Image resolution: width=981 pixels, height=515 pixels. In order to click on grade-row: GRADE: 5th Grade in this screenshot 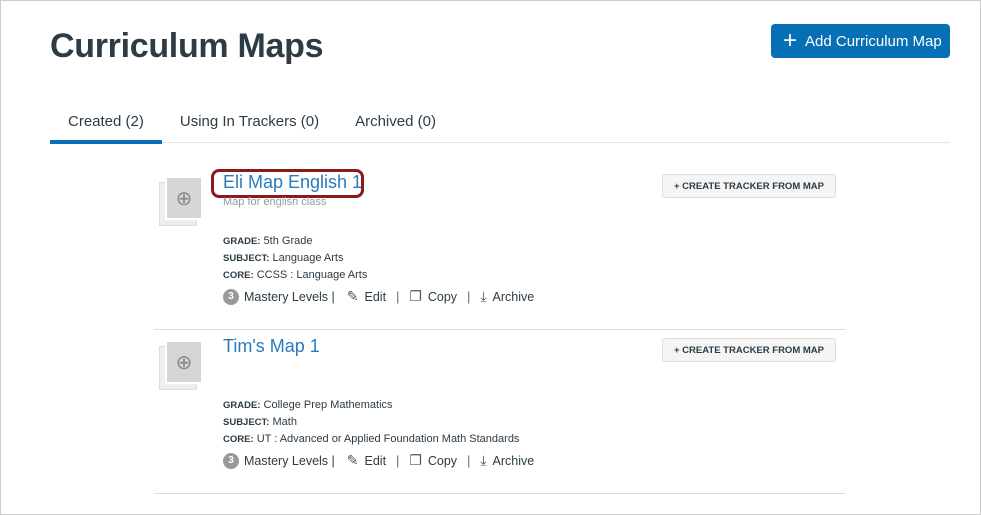, I will do `click(268, 241)`.